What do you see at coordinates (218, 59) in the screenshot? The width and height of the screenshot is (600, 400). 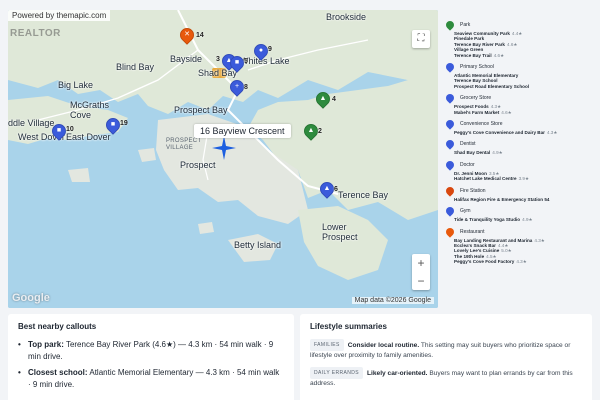 I see `pin-number: 3` at bounding box center [218, 59].